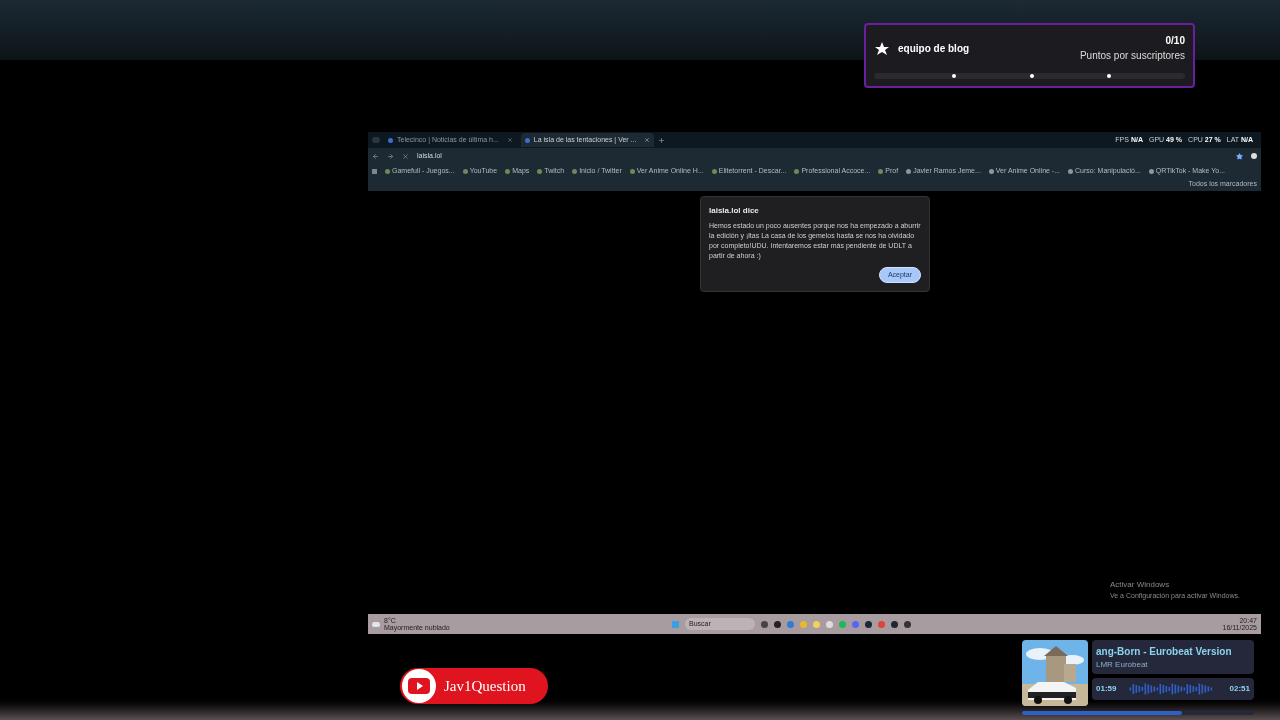 This screenshot has width=1280, height=720. I want to click on channel-name: Jav1Question, so click(485, 686).